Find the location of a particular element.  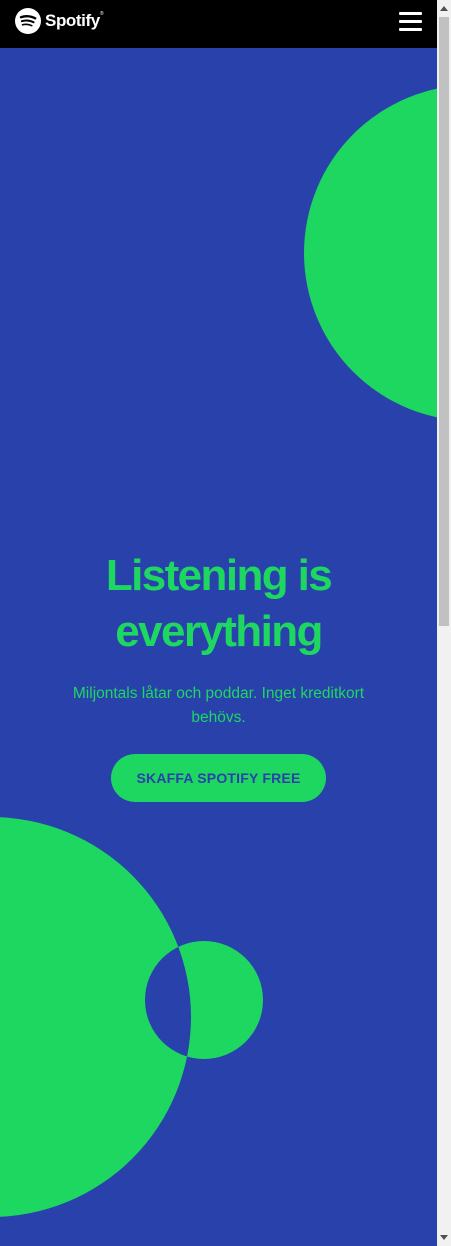

hamburger-menu-icon is located at coordinates (411, 22).